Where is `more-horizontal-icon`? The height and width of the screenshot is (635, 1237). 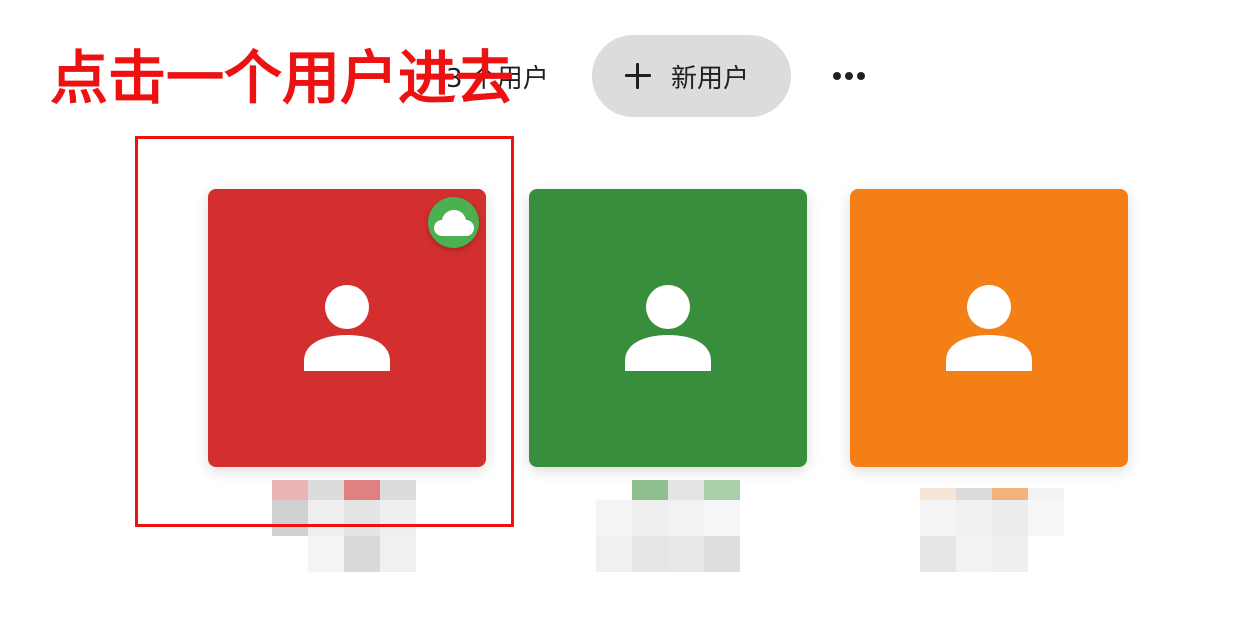 more-horizontal-icon is located at coordinates (849, 76).